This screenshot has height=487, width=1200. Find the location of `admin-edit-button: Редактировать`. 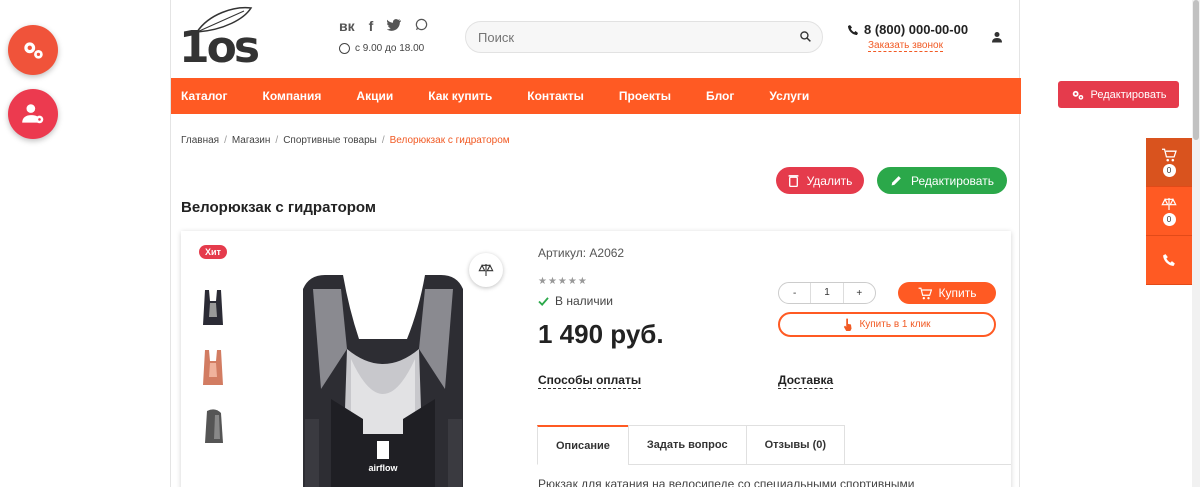

admin-edit-button: Редактировать is located at coordinates (1118, 94).